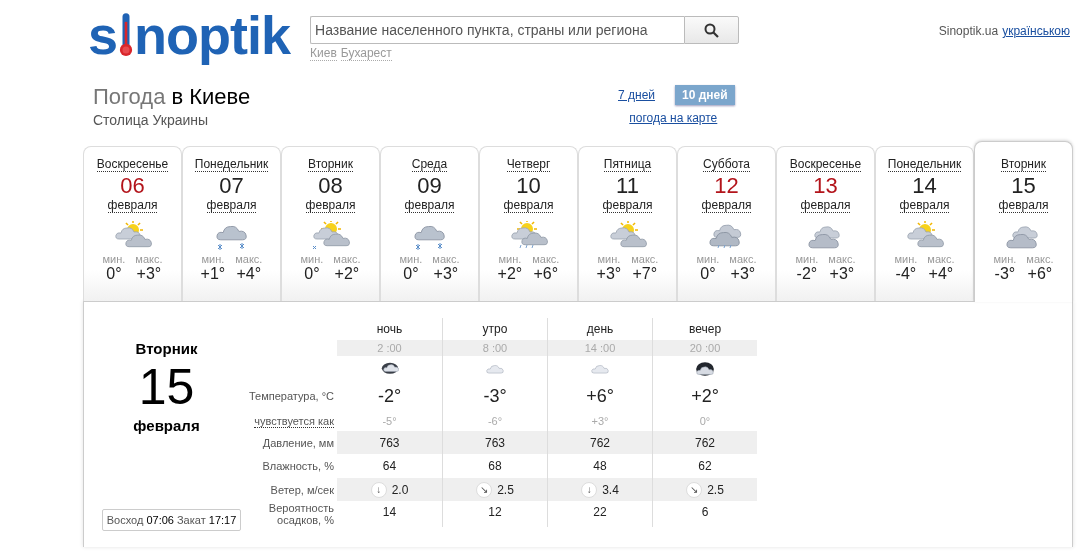  What do you see at coordinates (171, 520) in the screenshot?
I see `sunrise-sunset: Восход 07:06 Закат 17:17` at bounding box center [171, 520].